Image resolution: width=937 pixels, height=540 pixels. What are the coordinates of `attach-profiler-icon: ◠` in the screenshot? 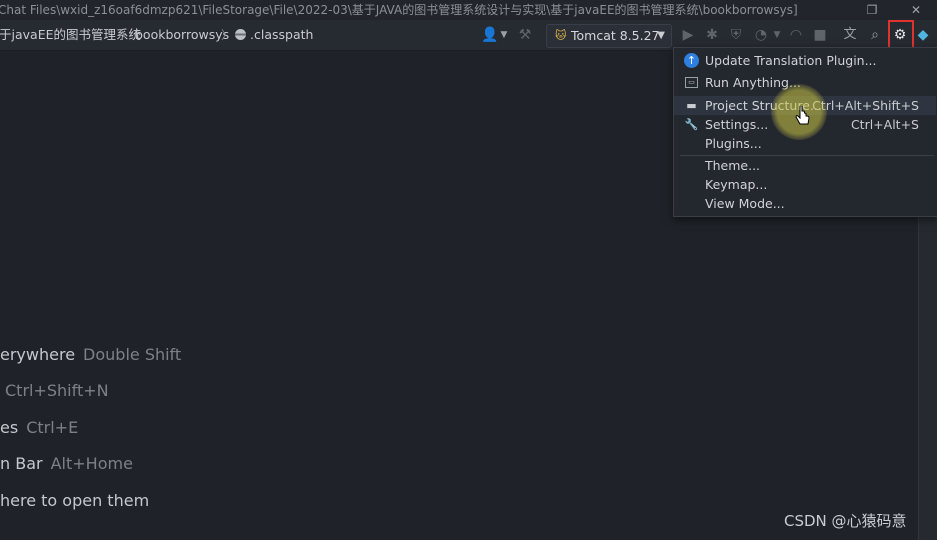 It's located at (796, 35).